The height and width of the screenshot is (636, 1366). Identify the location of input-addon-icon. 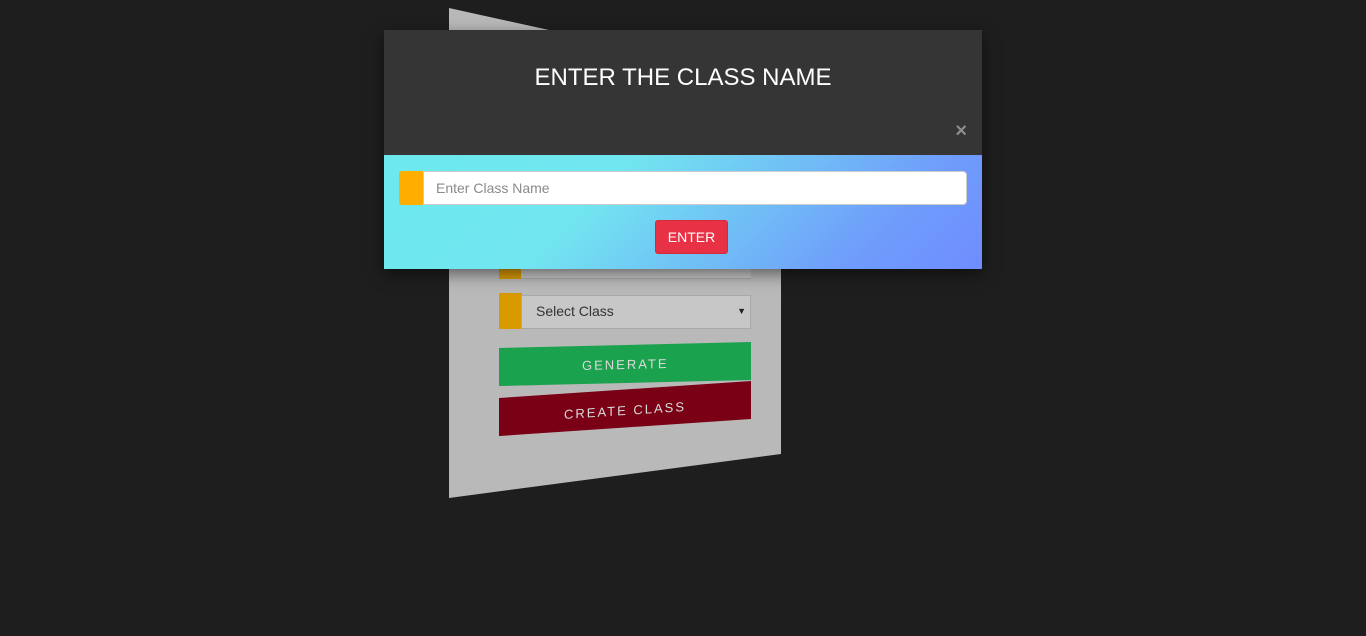
(411, 188).